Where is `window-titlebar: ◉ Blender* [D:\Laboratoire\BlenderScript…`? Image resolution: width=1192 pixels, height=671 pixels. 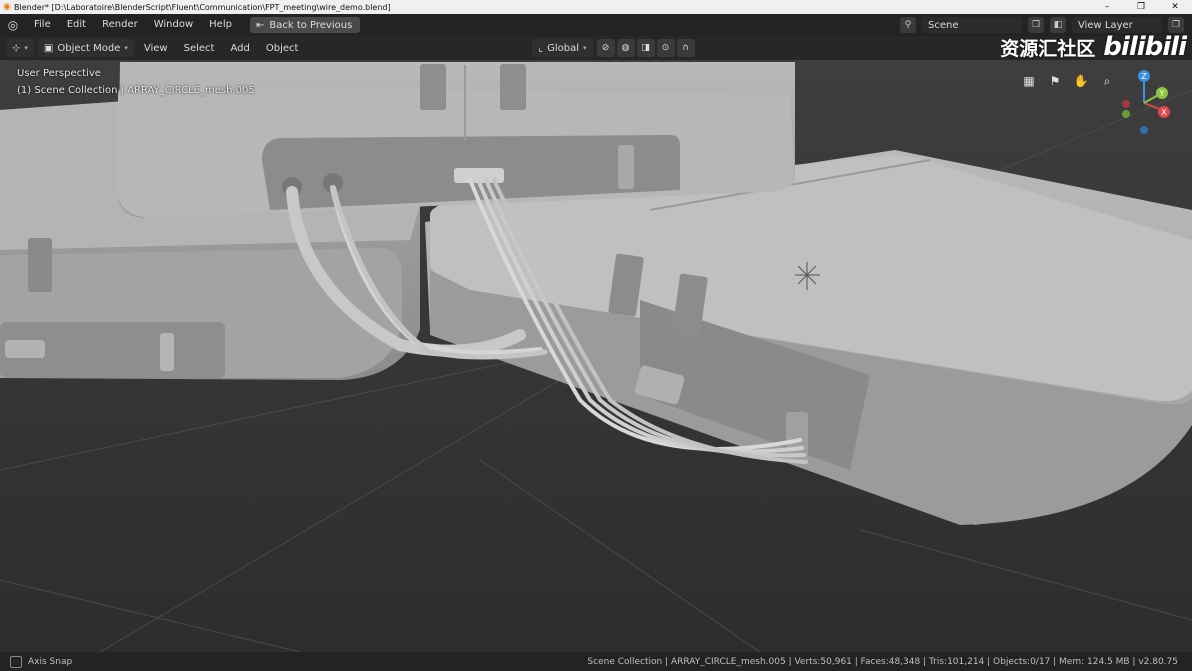 window-titlebar: ◉ Blender* [D:\Laboratoire\BlenderScript… is located at coordinates (596, 7).